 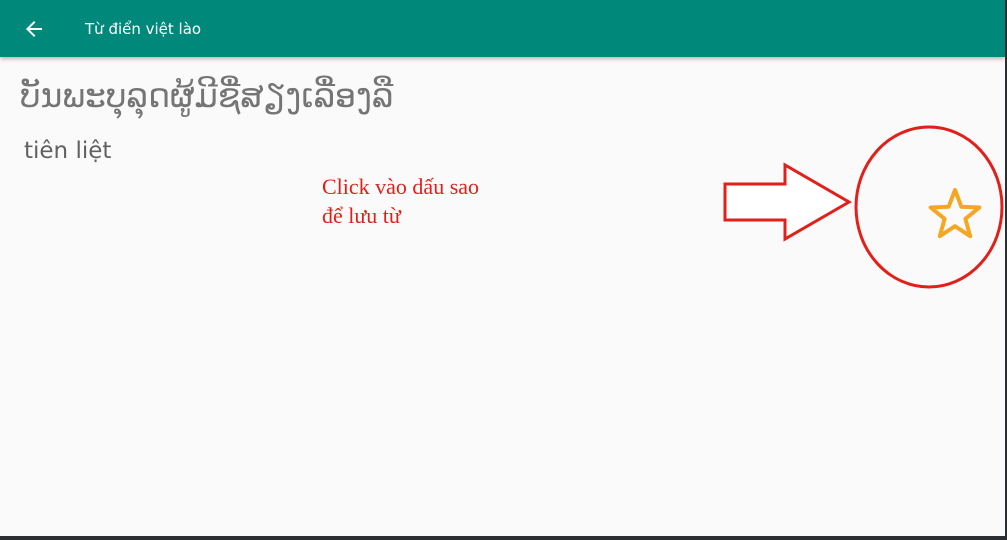 I want to click on back-button, so click(x=34, y=29).